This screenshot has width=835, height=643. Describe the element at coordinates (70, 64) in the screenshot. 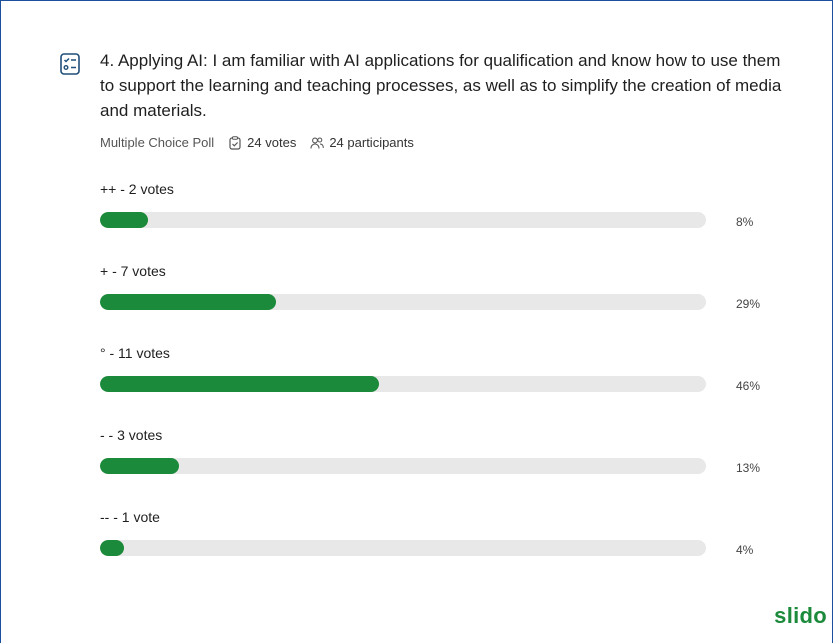

I see `checklist-icon` at that location.